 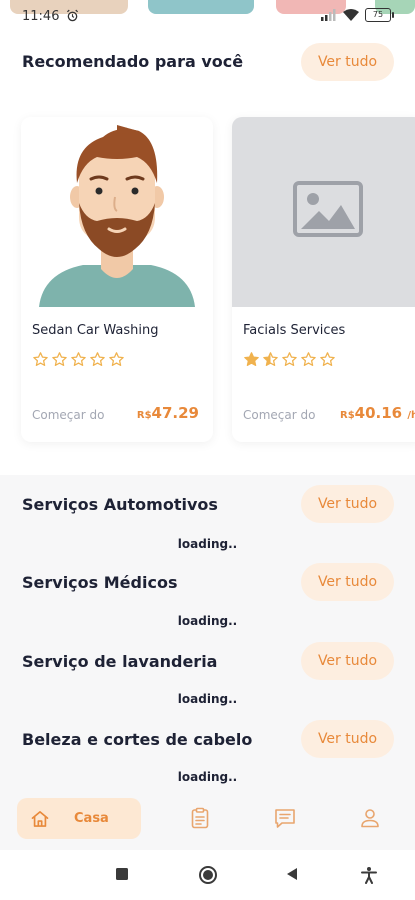 I want to click on avatar-illustration, so click(x=117, y=212).